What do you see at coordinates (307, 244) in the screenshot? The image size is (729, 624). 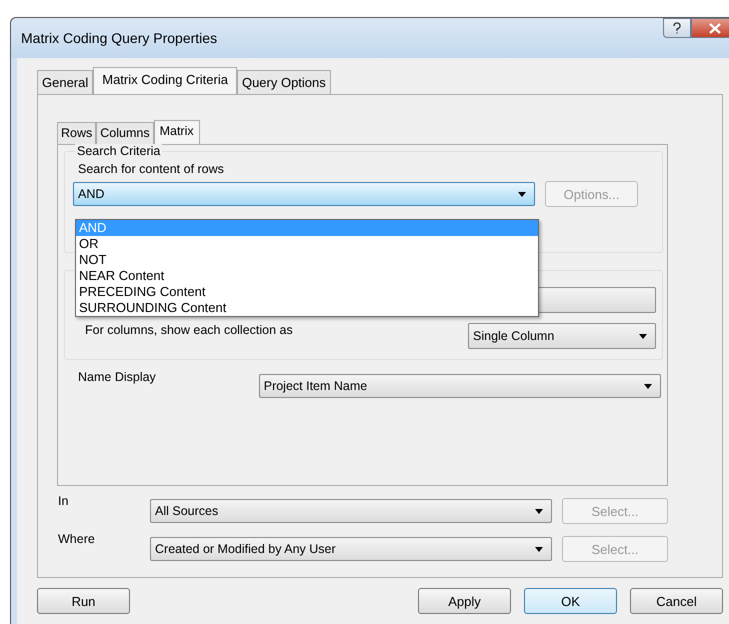 I see `dropdown-option: OR` at bounding box center [307, 244].